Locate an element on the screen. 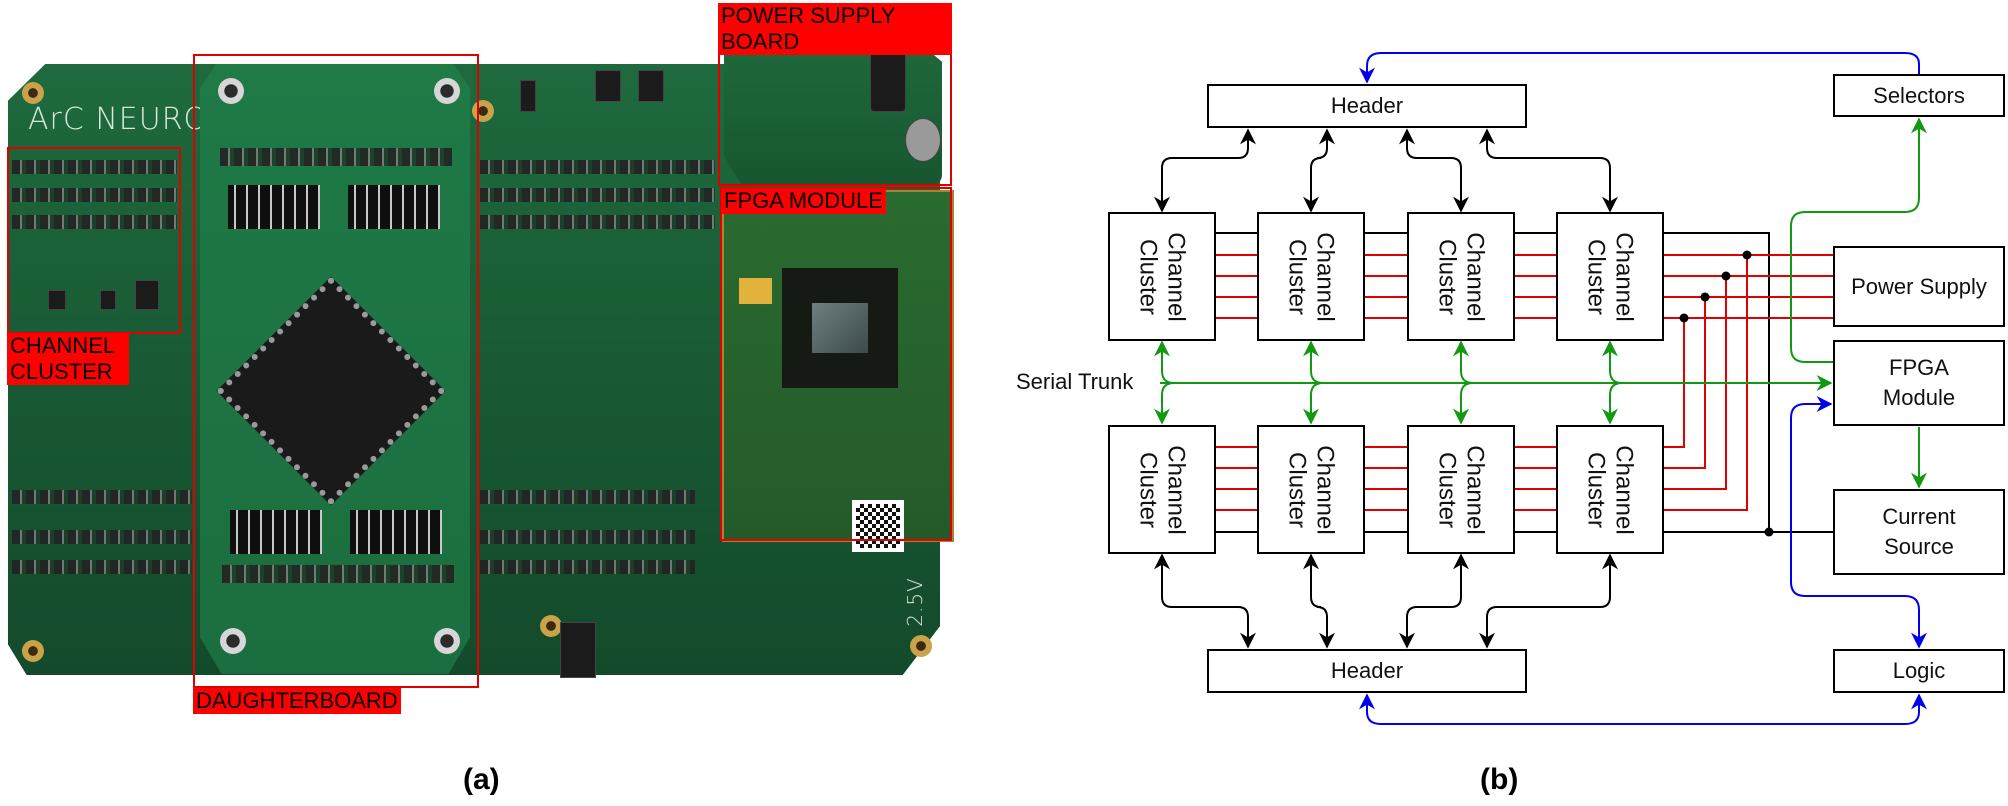 The height and width of the screenshot is (806, 2008). power-supply-label: Power Supply is located at coordinates (1919, 286).